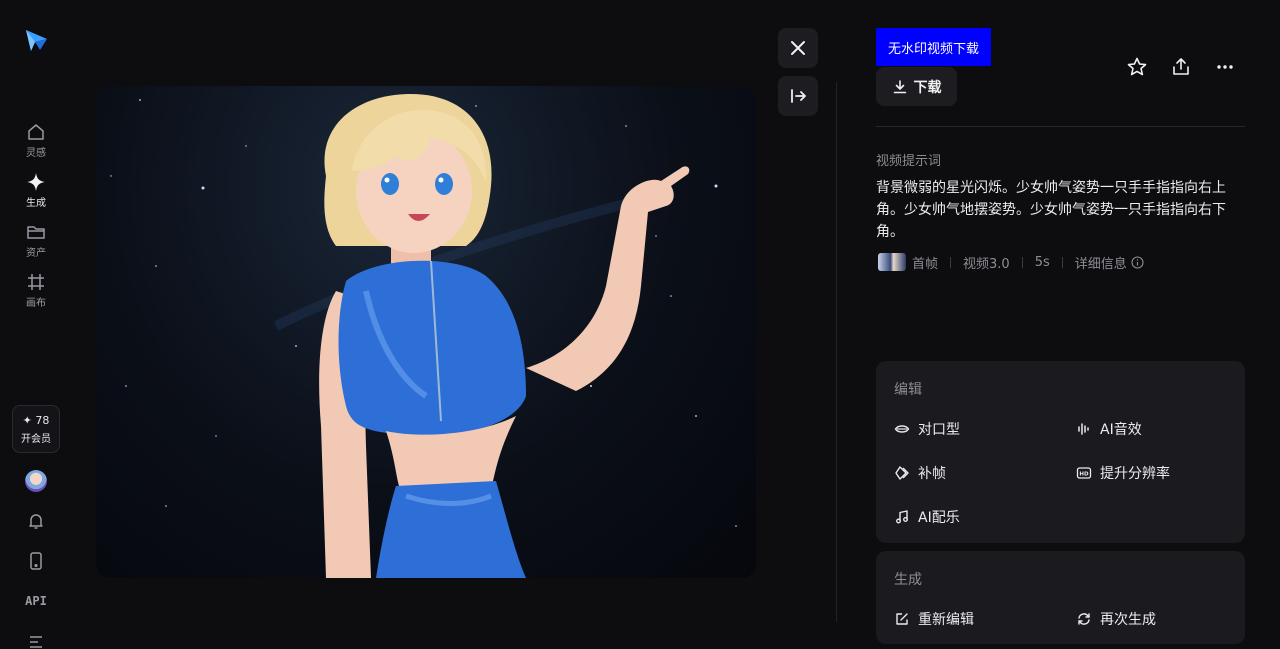 The image size is (1280, 649). I want to click on music-note-icon, so click(902, 517).